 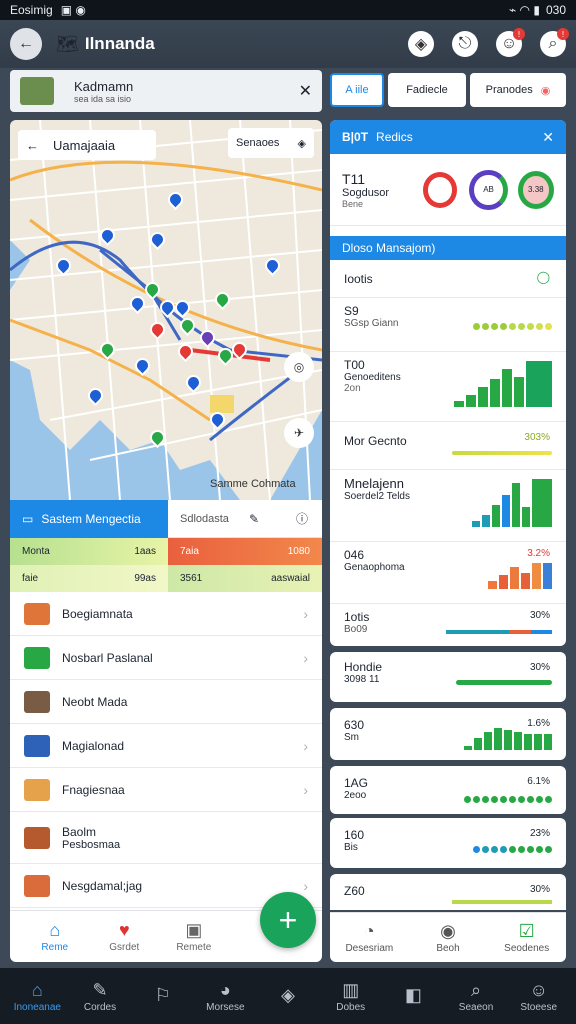 What do you see at coordinates (166, 614) in the screenshot?
I see `list-item: Boegiamnata ›` at bounding box center [166, 614].